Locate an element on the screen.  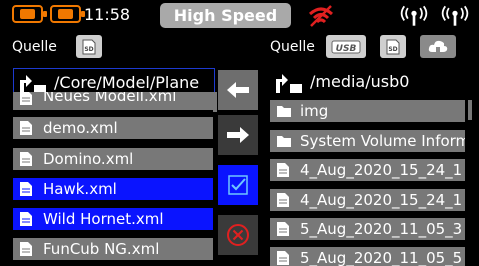
checkbox-icon is located at coordinates (238, 185).